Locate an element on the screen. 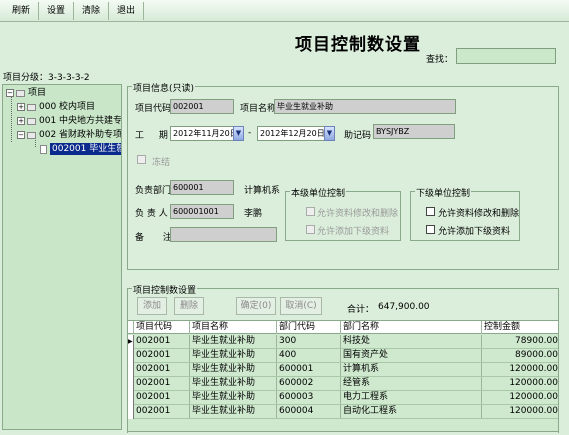 Image resolution: width=569 pixels, height=435 pixels. own-allow-add-label: 允许添加下级资料 is located at coordinates (353, 232).